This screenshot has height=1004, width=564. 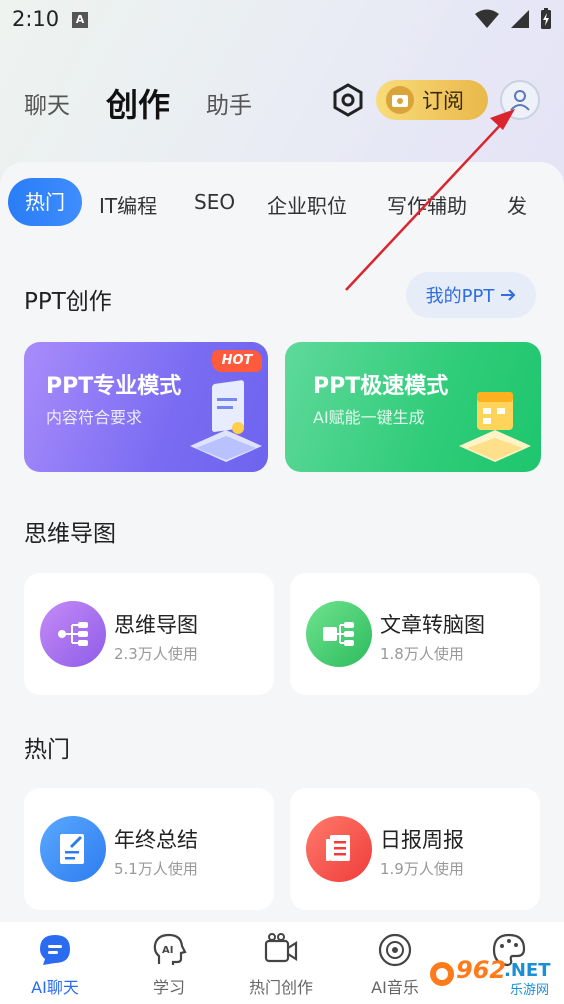 I want to click on signal-icon, so click(x=520, y=19).